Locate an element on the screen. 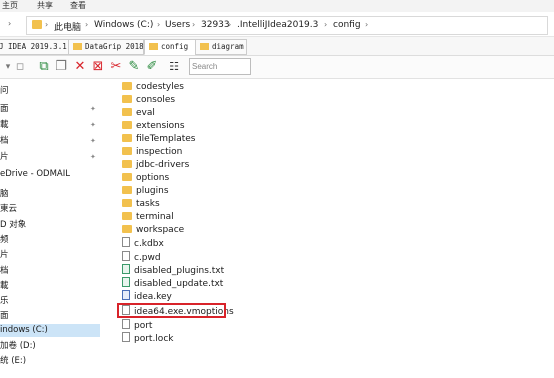  file-item: disabled_plugins.txt is located at coordinates (173, 270).